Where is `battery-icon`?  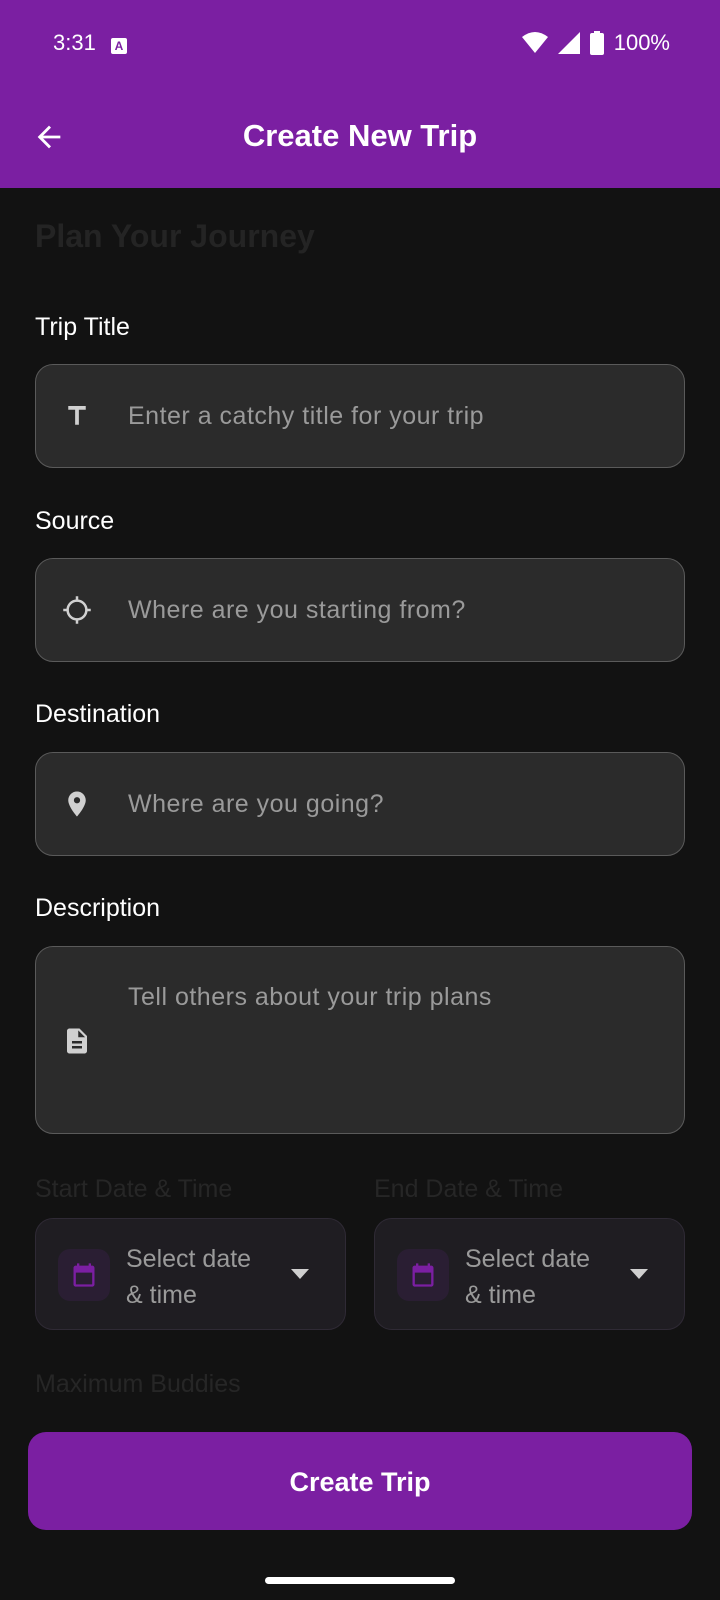 battery-icon is located at coordinates (596, 43).